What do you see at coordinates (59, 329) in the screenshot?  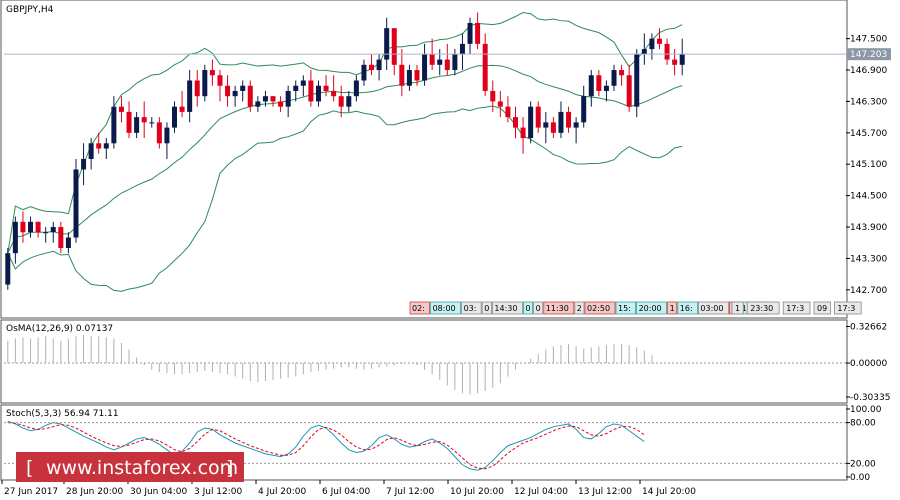 I see `osma-panel-title: OsMA(12,26,9) 0.07137` at bounding box center [59, 329].